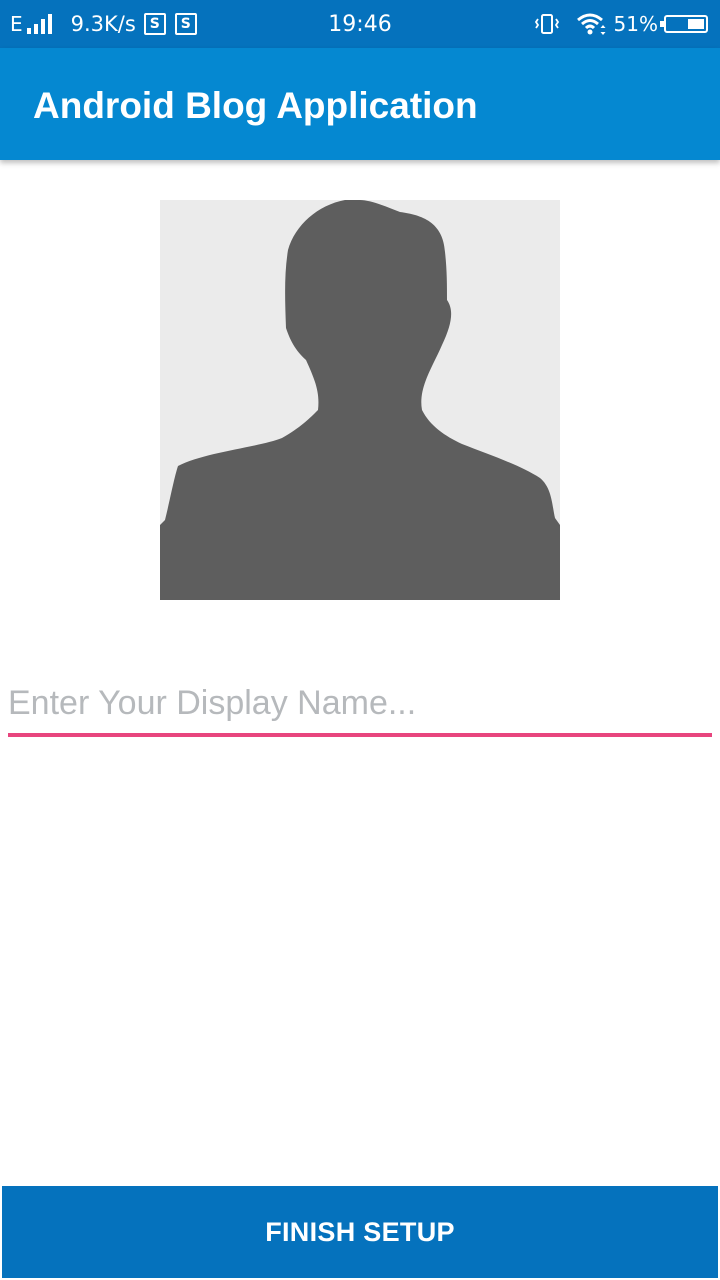  Describe the element at coordinates (684, 24) in the screenshot. I see `battery-icon` at that location.